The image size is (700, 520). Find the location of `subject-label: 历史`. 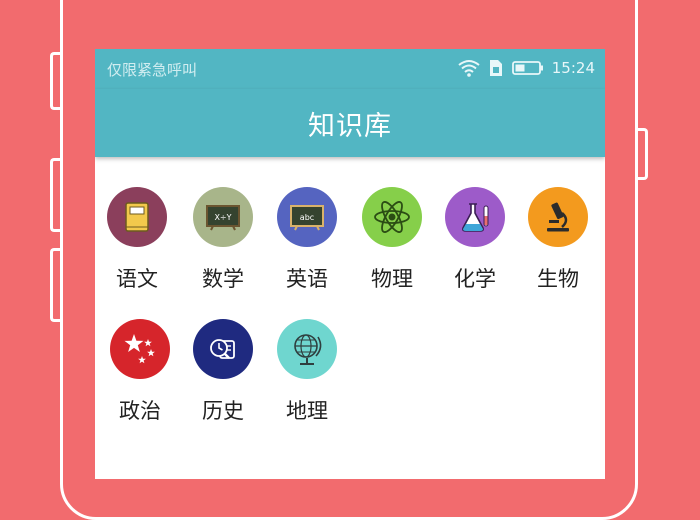

subject-label: 历史 is located at coordinates (223, 411).